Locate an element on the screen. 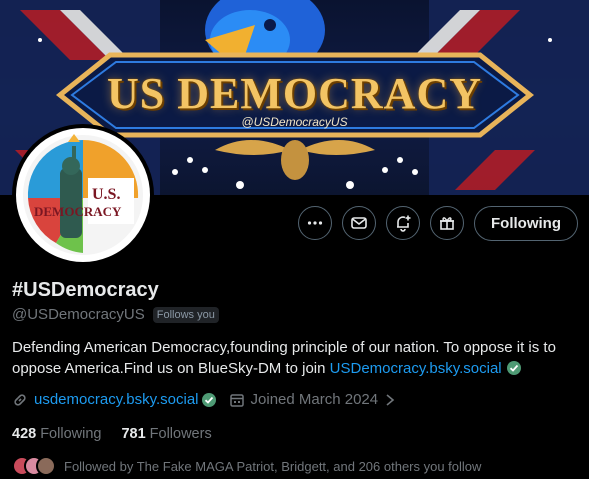 Image resolution: width=589 pixels, height=479 pixels. chevron-right-icon is located at coordinates (390, 399).